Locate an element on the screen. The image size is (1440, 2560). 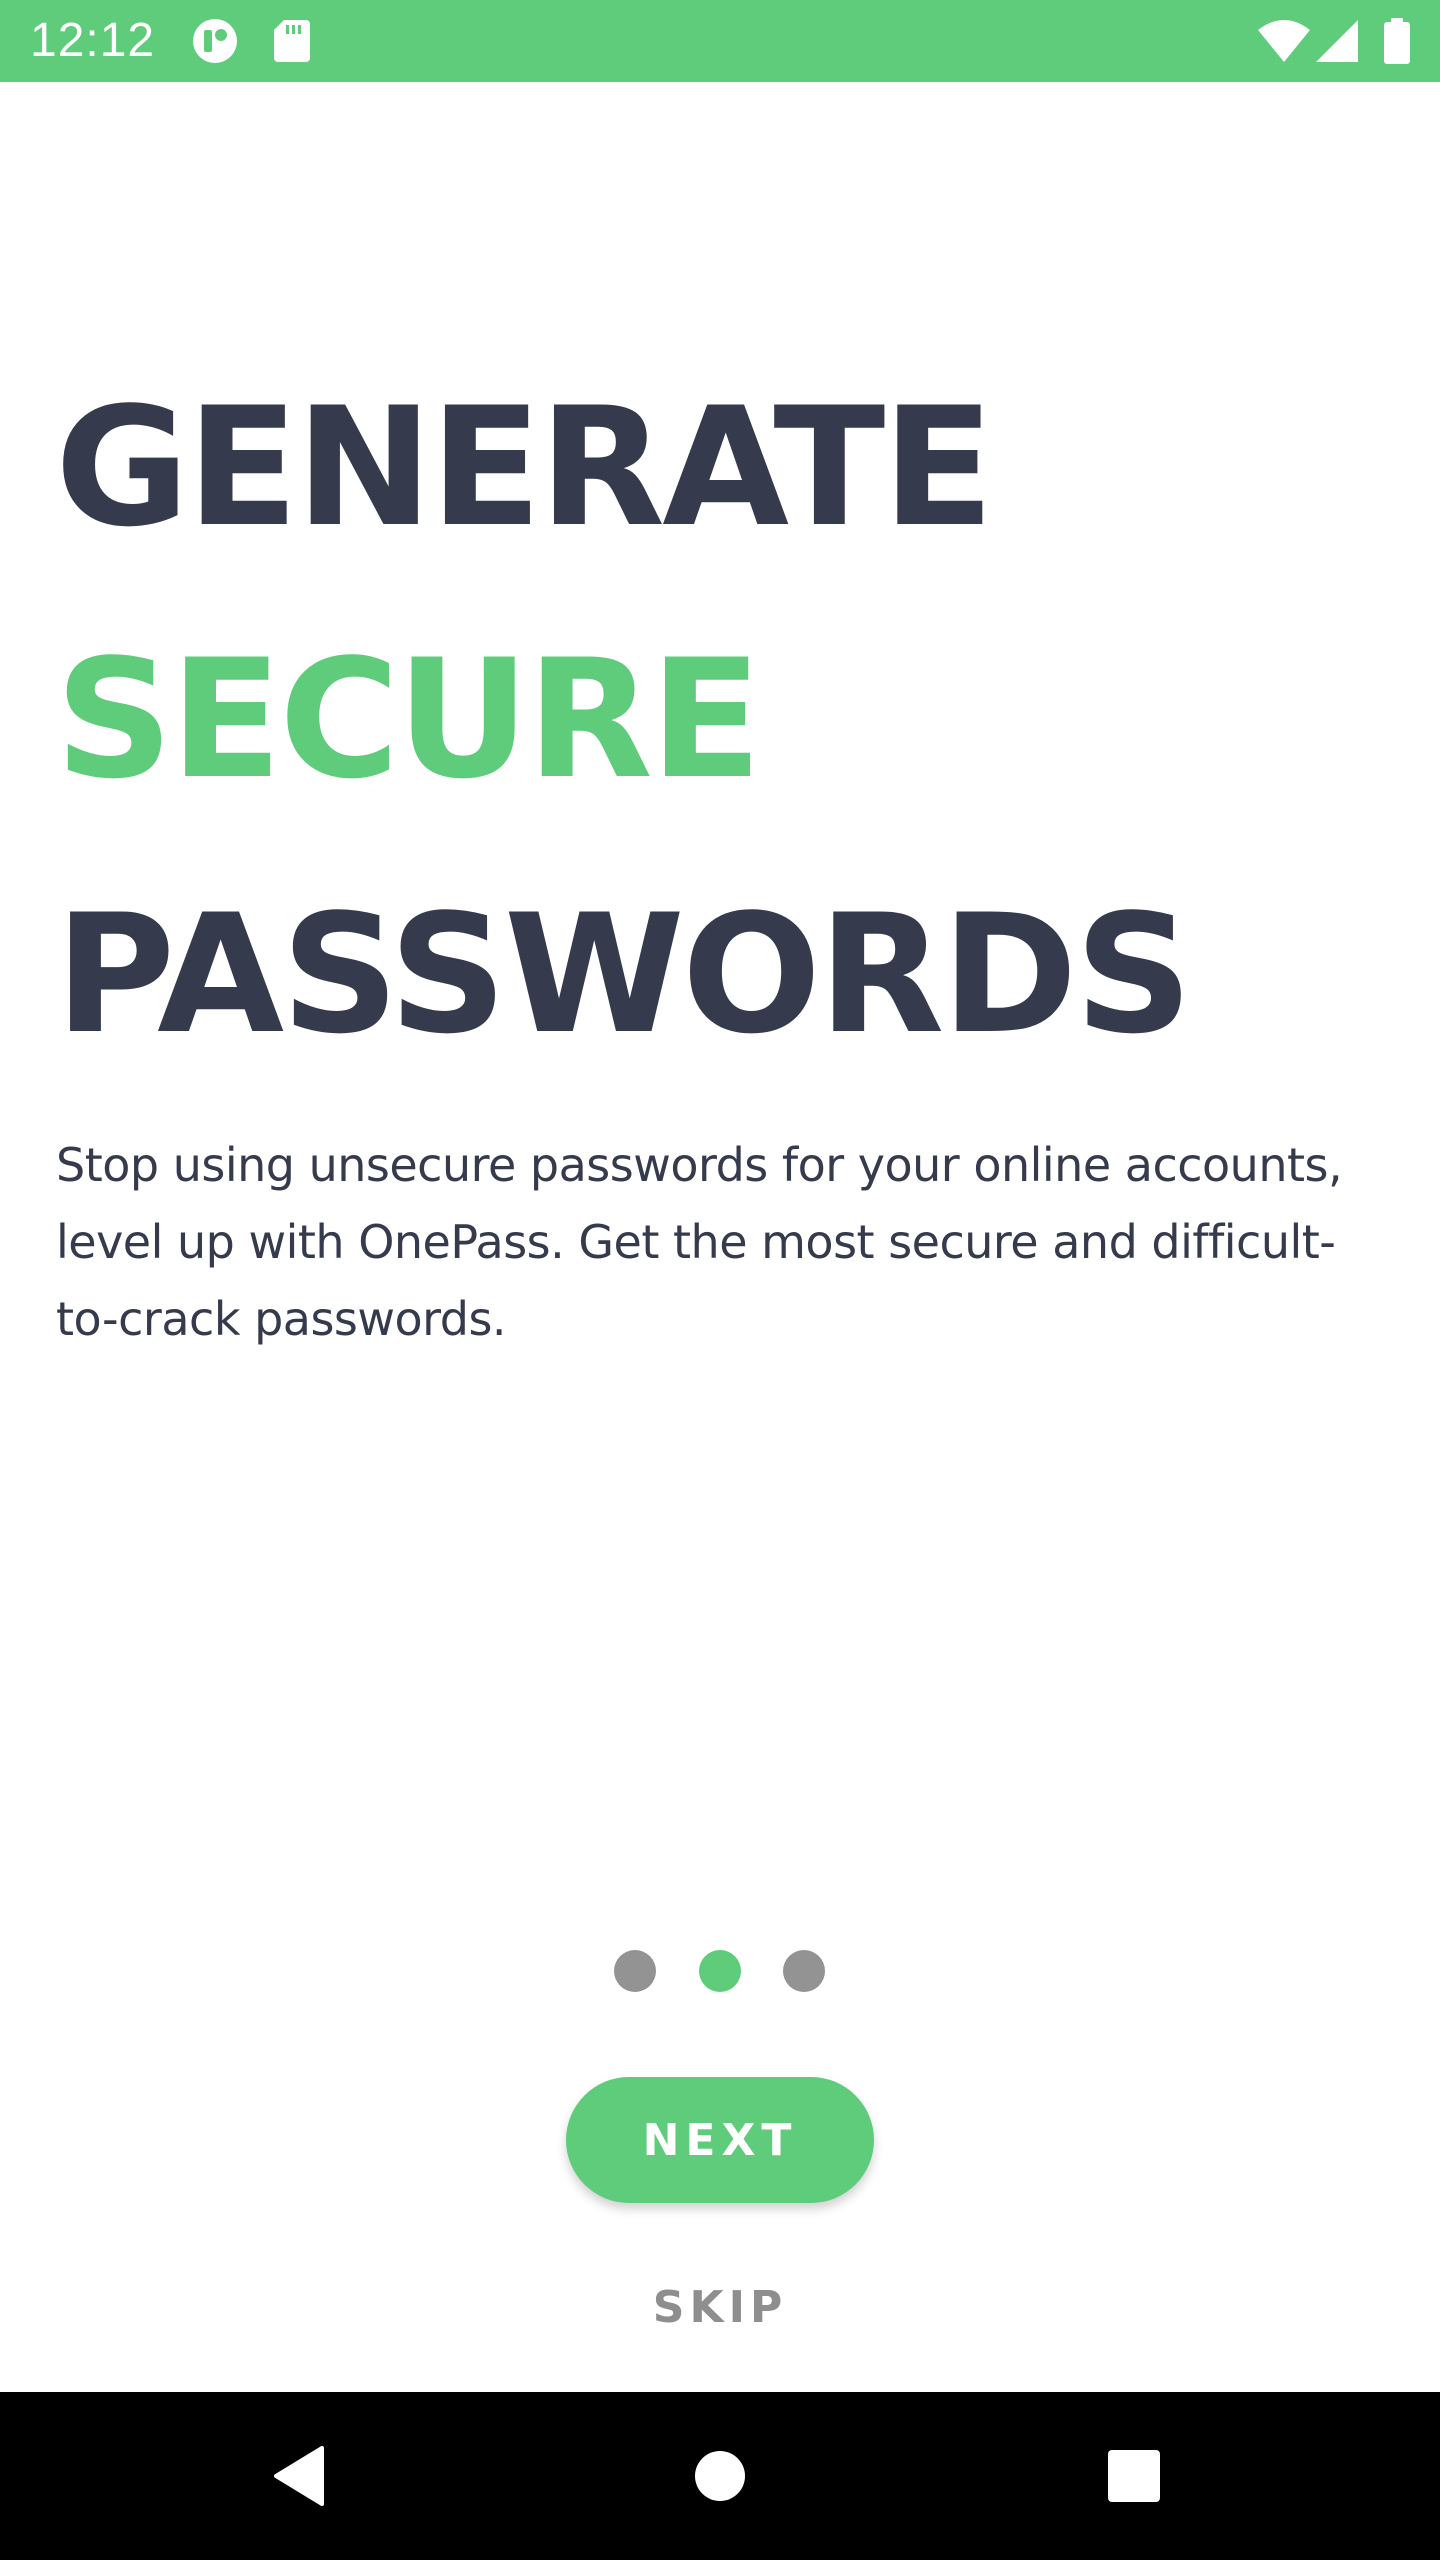
skip-button: SKIP is located at coordinates (720, 2307).